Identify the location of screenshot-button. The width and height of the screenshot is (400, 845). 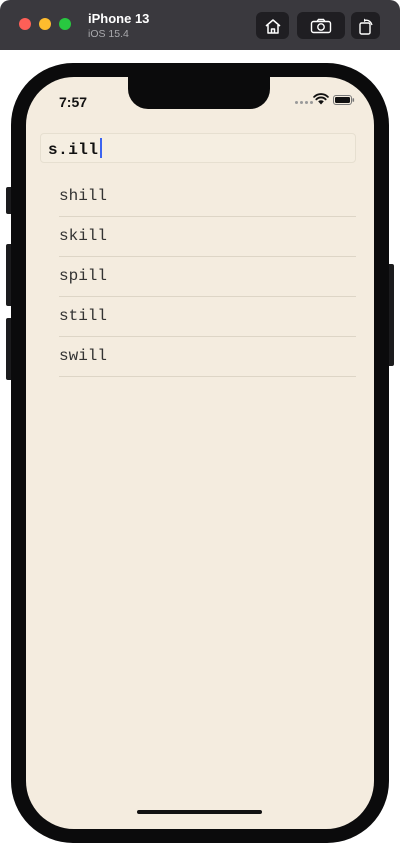
(321, 25).